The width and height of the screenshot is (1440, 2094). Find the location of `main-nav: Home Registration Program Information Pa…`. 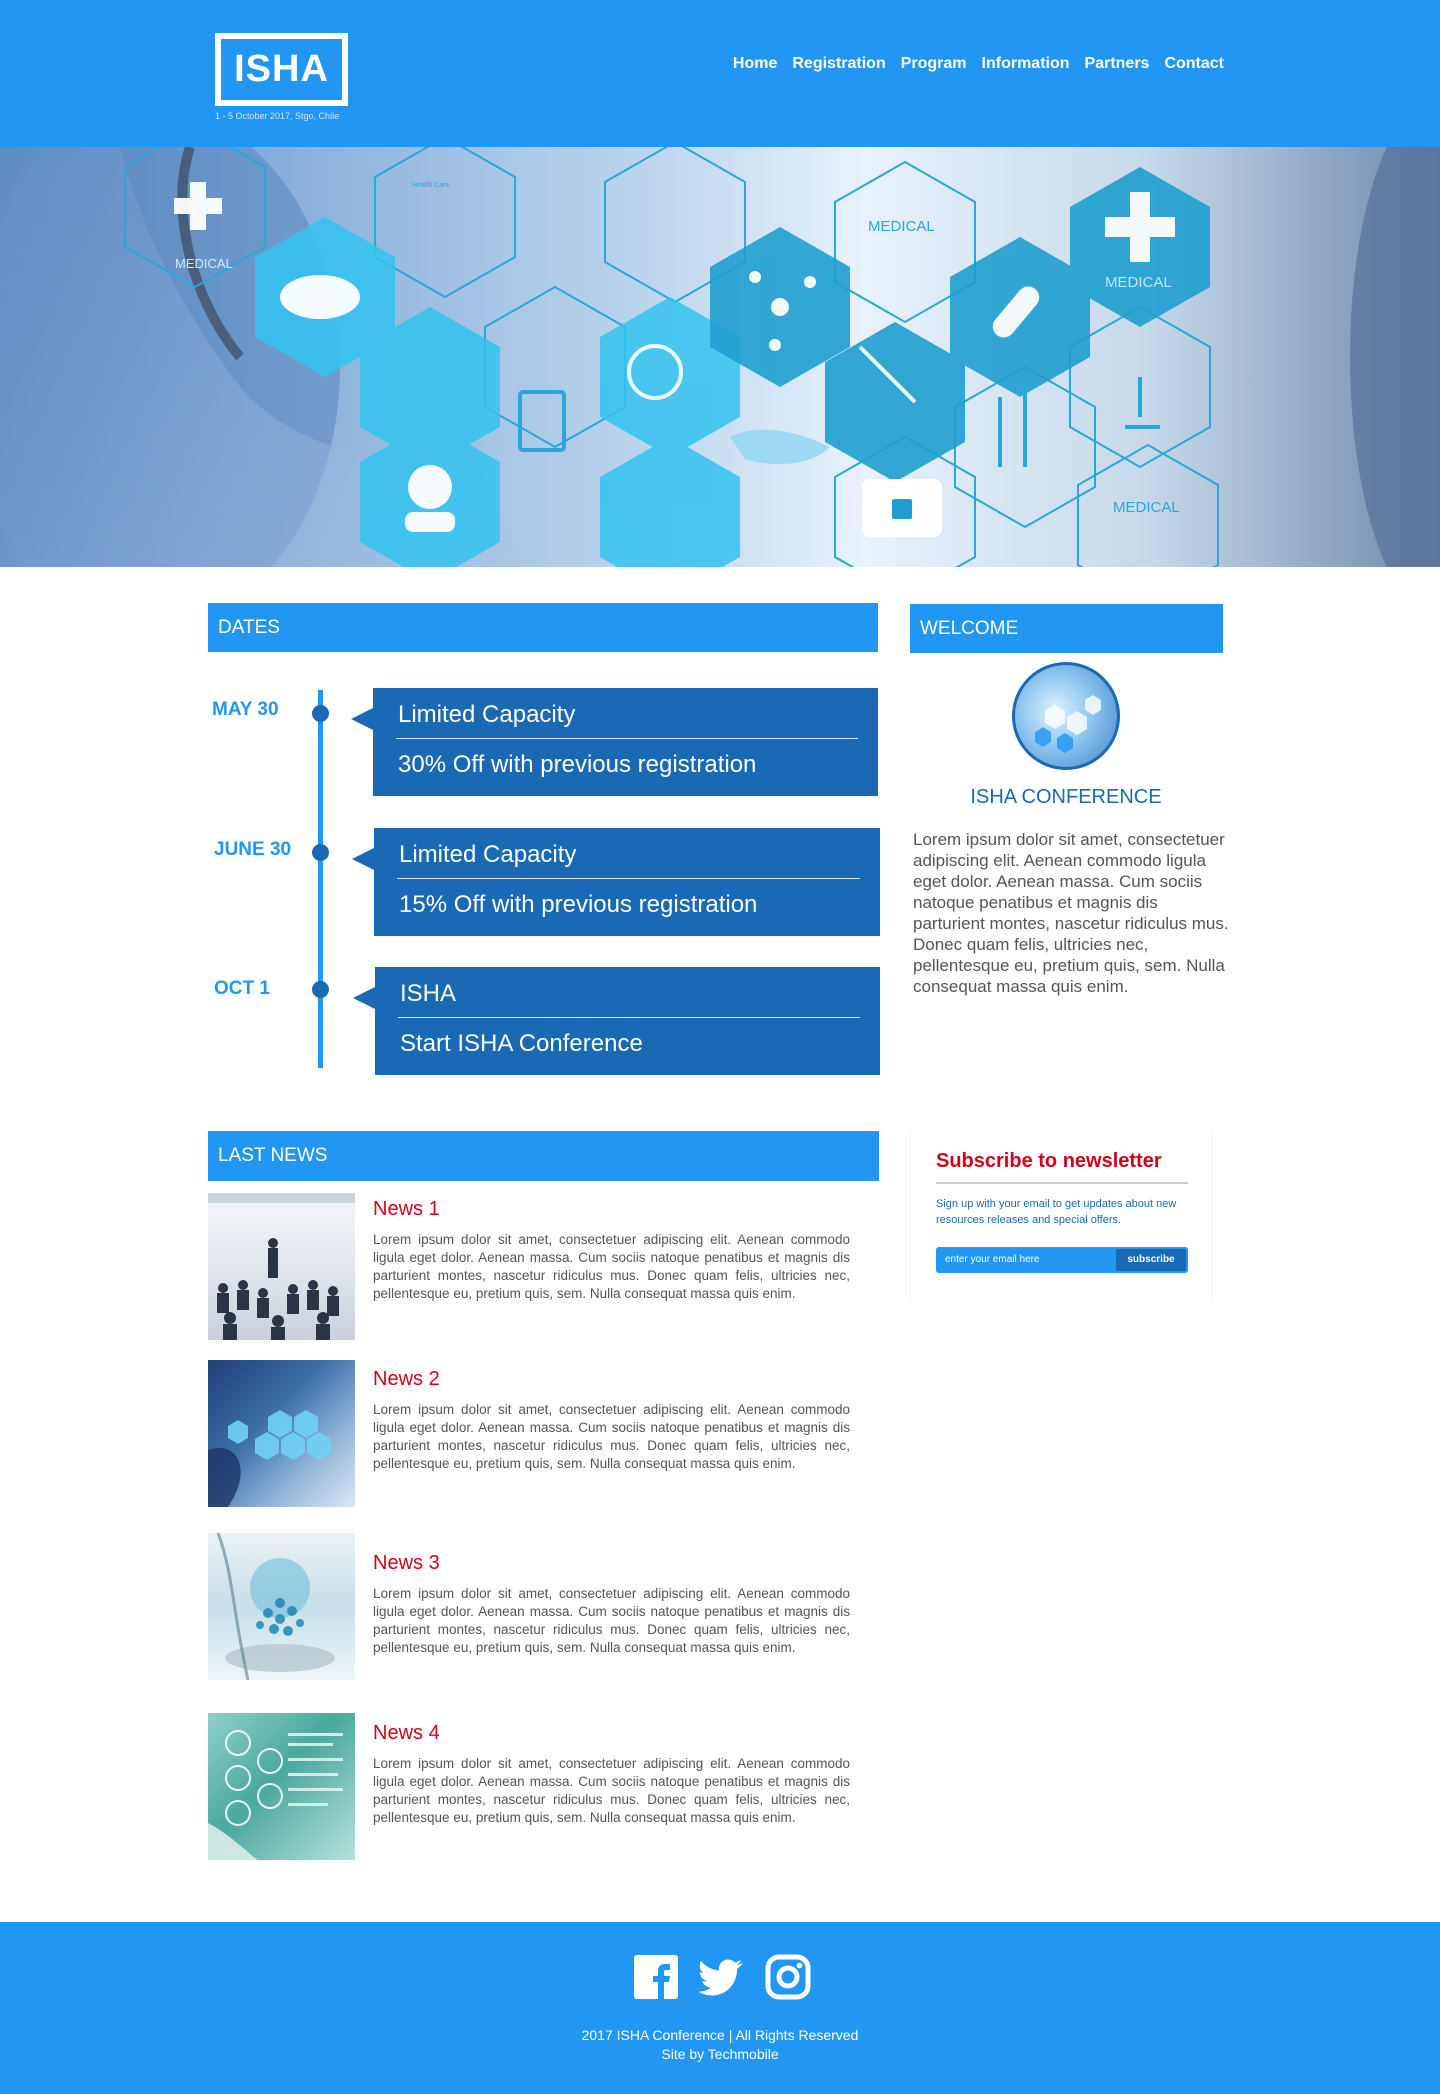

main-nav: Home Registration Program Information Pa… is located at coordinates (978, 64).